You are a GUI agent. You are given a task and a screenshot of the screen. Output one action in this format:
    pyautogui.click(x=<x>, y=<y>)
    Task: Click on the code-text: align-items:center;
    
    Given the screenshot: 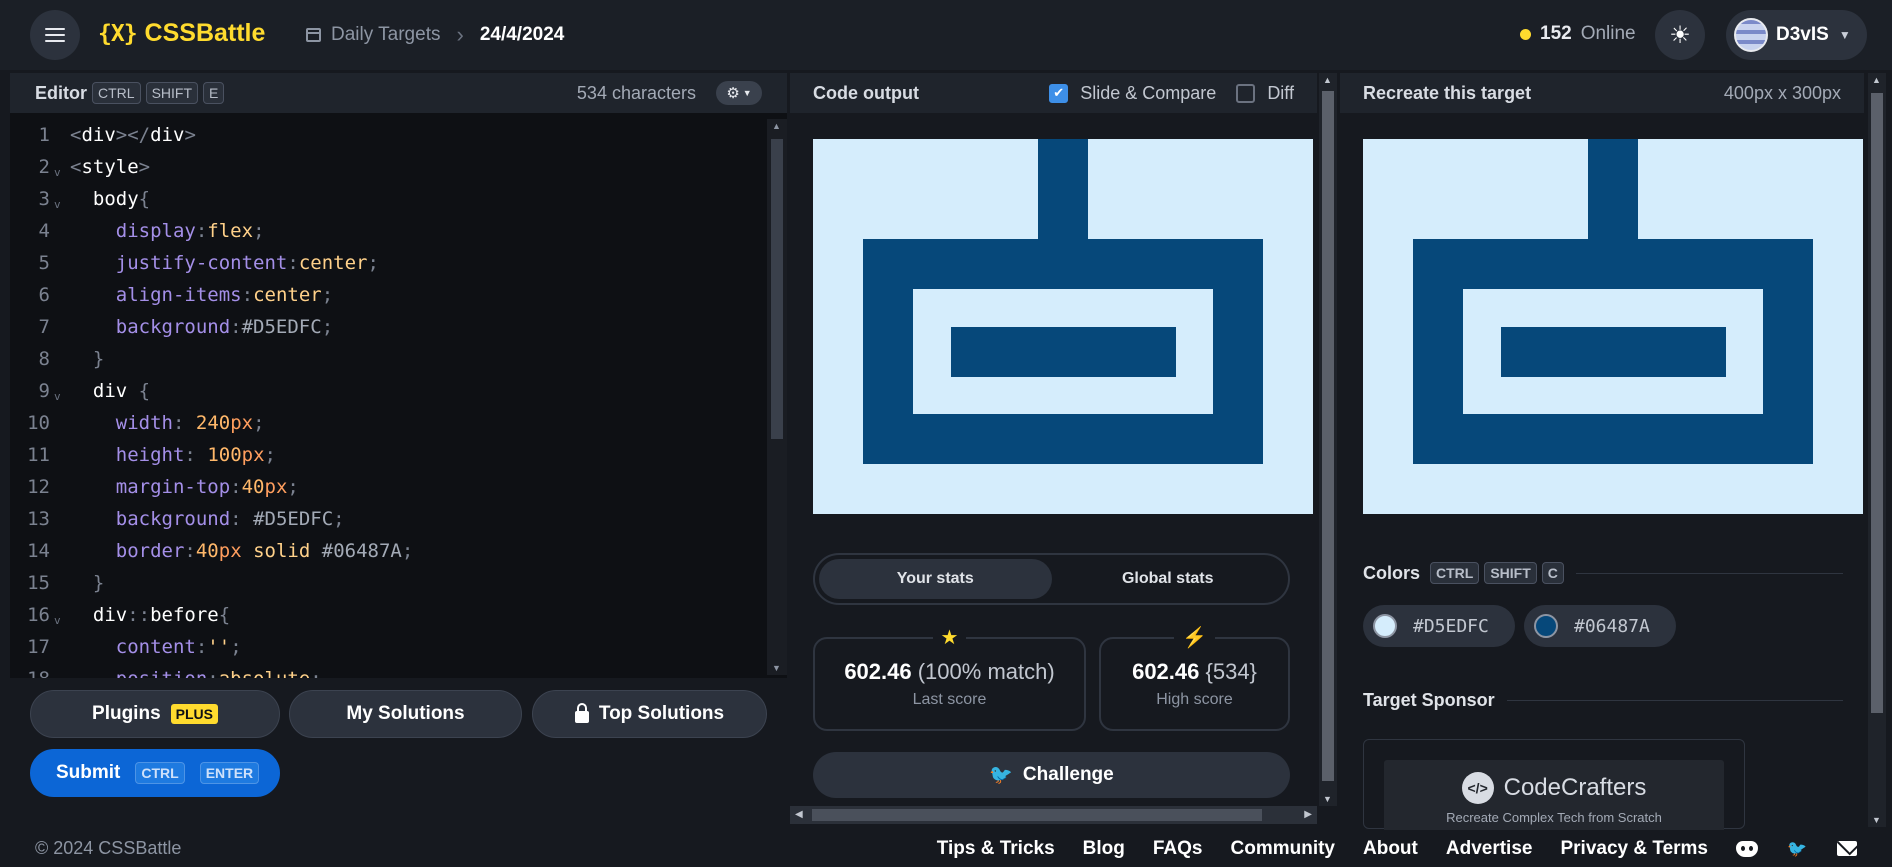 What is the action you would take?
    pyautogui.click(x=224, y=295)
    